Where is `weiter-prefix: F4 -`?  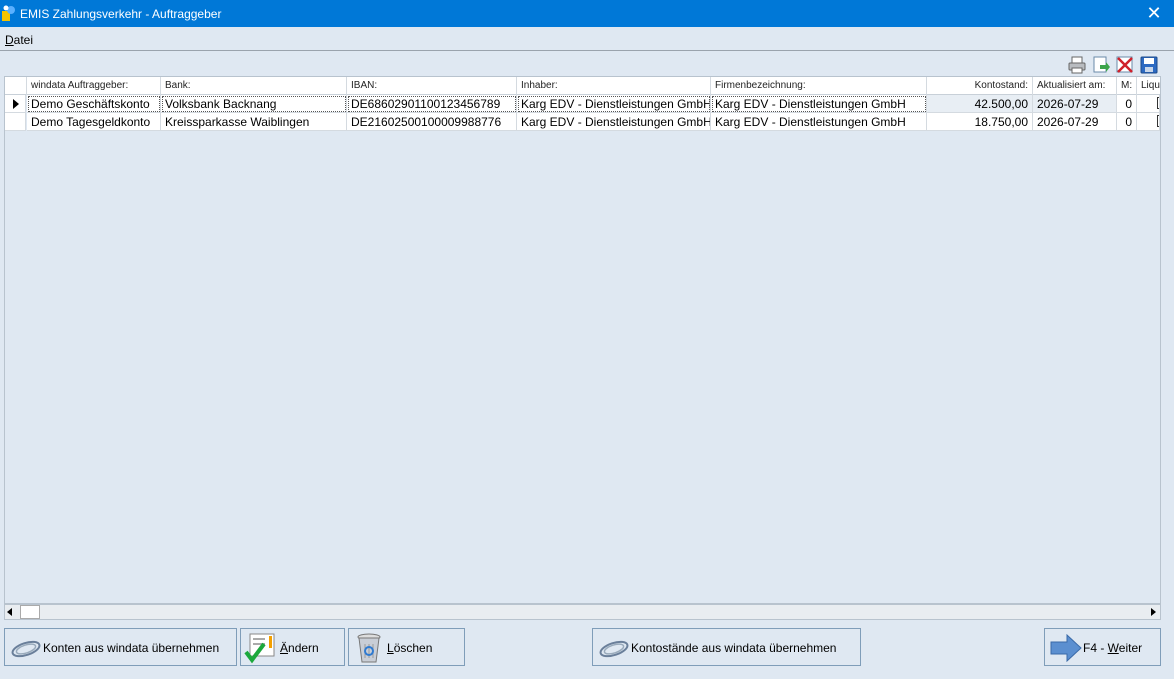
weiter-prefix: F4 - is located at coordinates (1095, 648).